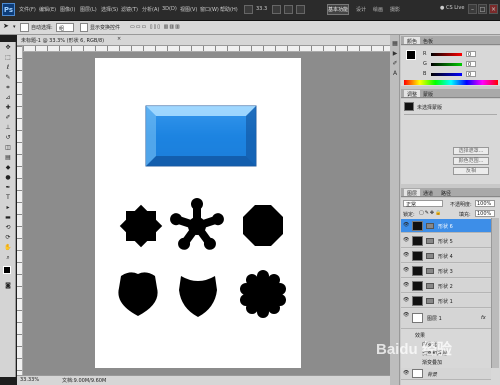 Image resolution: width=500 pixels, height=385 pixels. What do you see at coordinates (8, 68) in the screenshot?
I see `lasso-tool-icon: ℓ` at bounding box center [8, 68].